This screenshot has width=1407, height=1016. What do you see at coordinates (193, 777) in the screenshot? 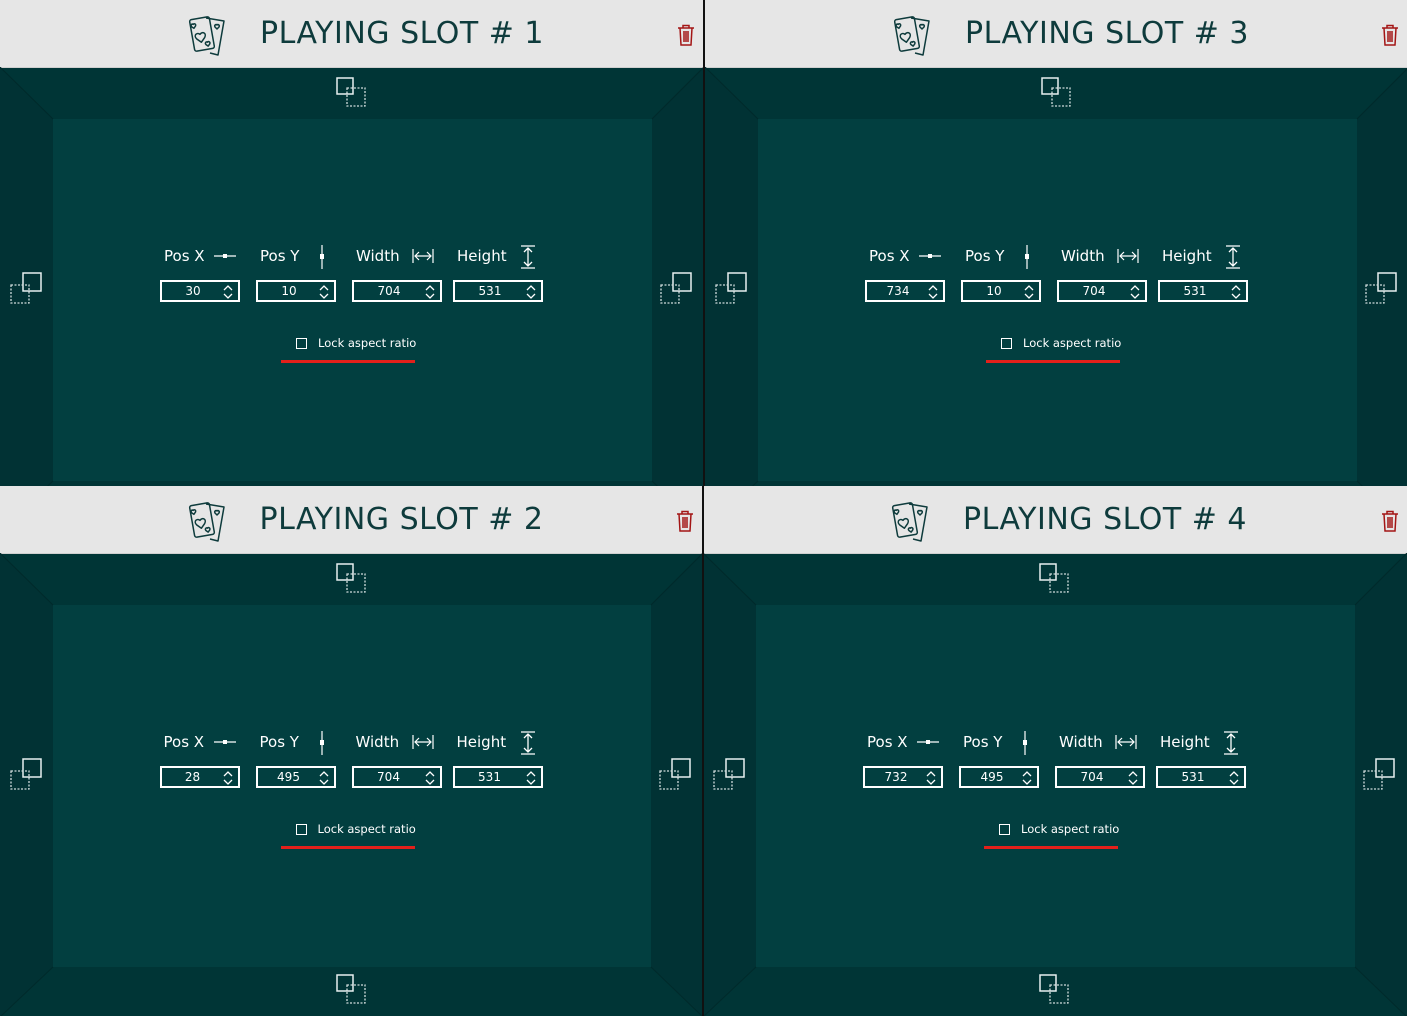
I see `pos-x-value: 28` at bounding box center [193, 777].